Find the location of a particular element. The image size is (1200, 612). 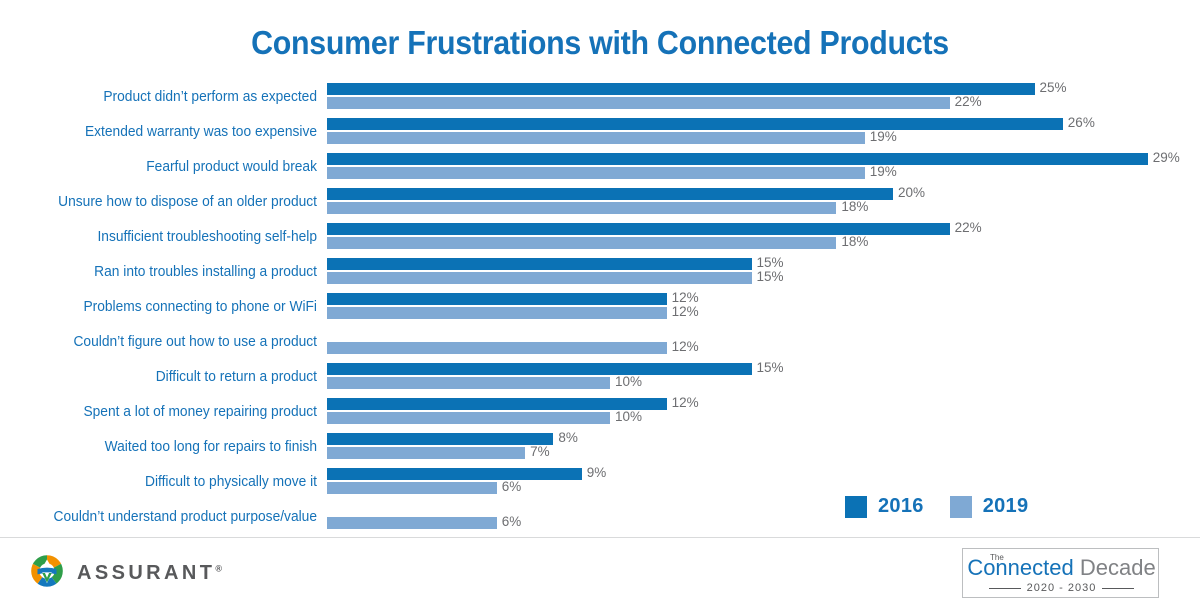

bar-value-label: 25% is located at coordinates (1053, 87).